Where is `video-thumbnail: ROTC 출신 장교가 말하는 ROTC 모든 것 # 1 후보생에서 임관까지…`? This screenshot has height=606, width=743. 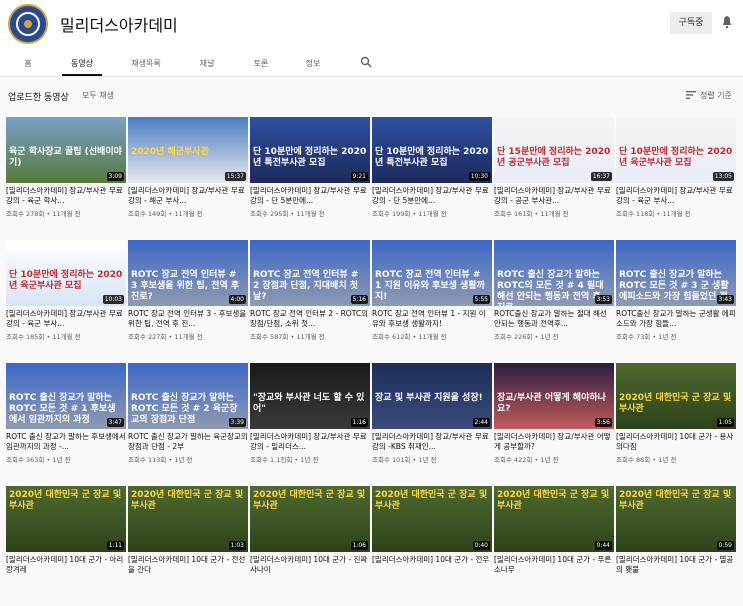 video-thumbnail: ROTC 출신 장교가 말하는 ROTC 모든 것 # 1 후보생에서 임관까지… is located at coordinates (66, 396).